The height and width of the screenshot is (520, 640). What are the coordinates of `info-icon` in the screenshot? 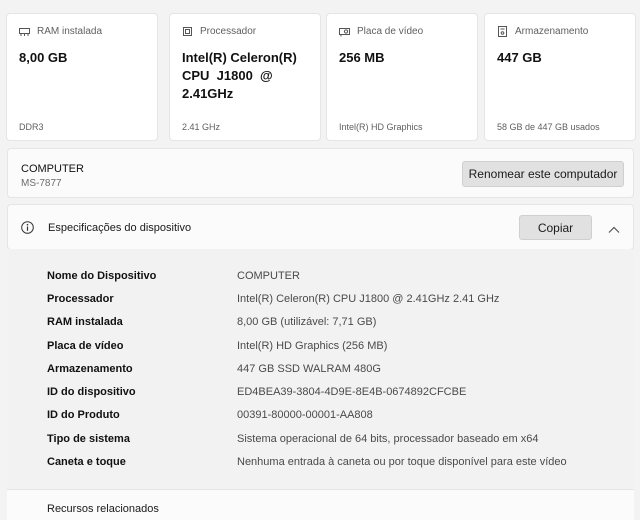 It's located at (27, 227).